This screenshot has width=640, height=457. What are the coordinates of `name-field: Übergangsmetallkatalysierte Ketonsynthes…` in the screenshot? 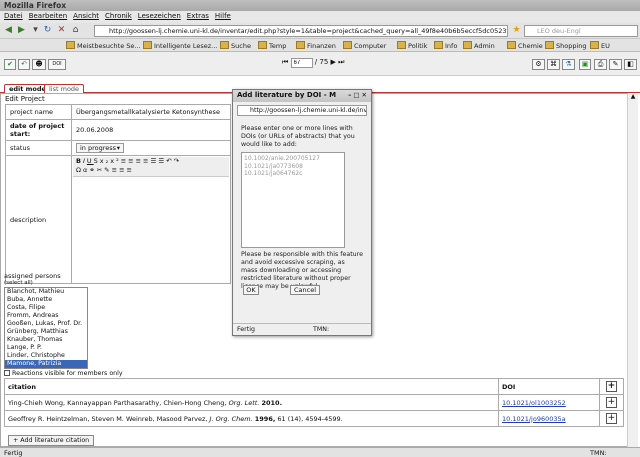 It's located at (151, 112).